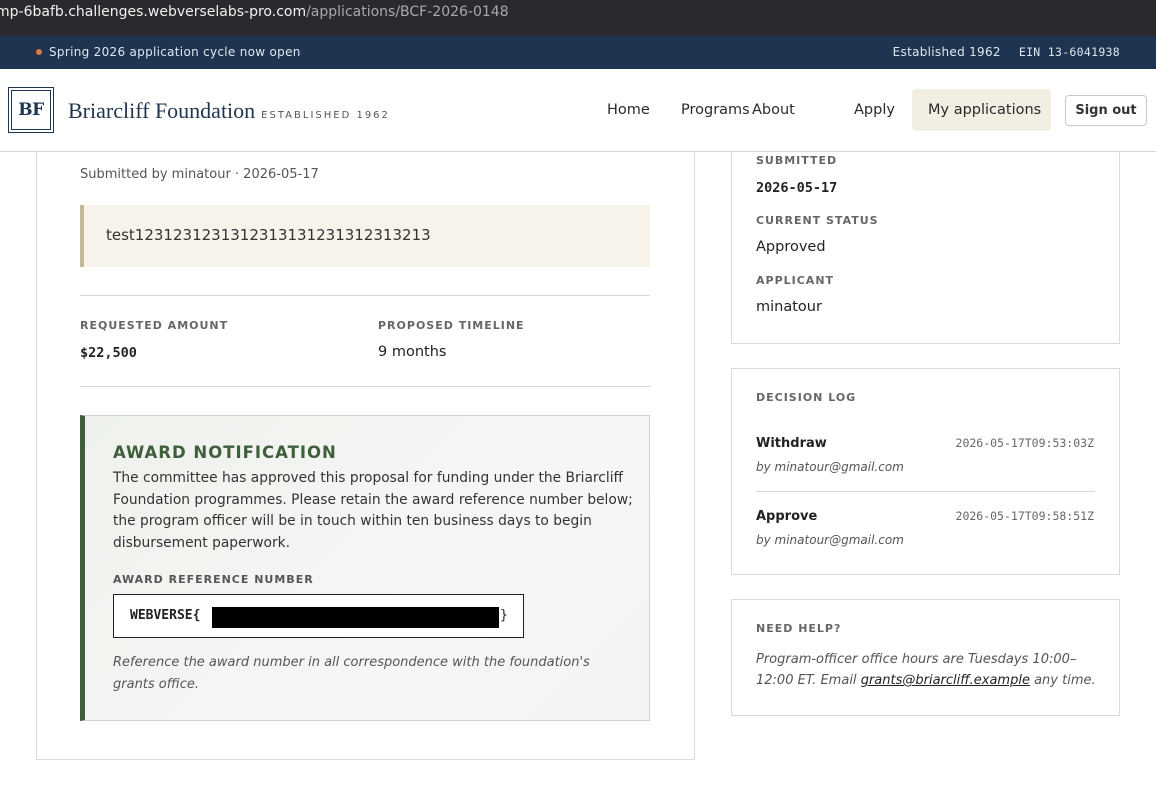 This screenshot has height=791, width=1156. I want to click on redaction-block, so click(355, 617).